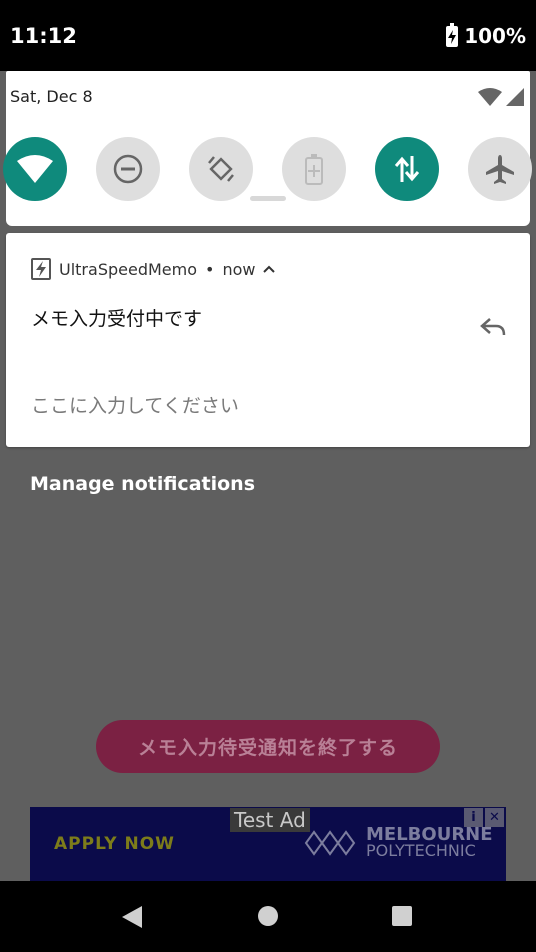  What do you see at coordinates (515, 97) in the screenshot?
I see `cell-signal-icon` at bounding box center [515, 97].